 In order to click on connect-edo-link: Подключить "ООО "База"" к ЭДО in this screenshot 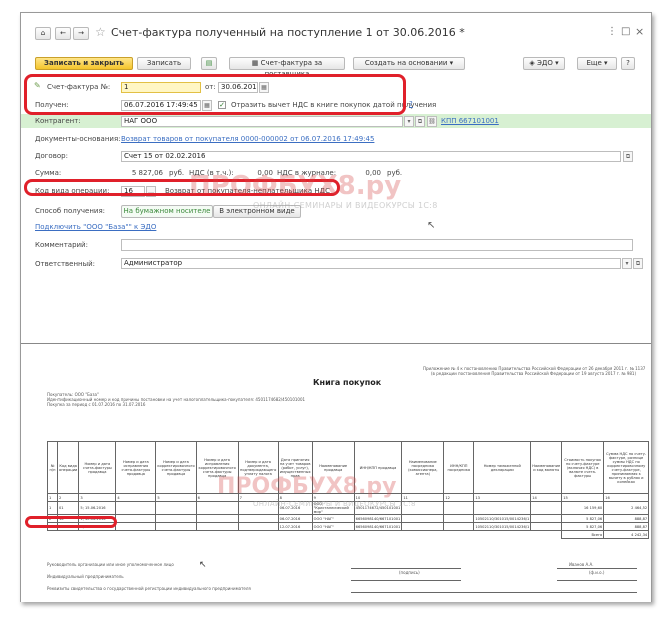, I will do `click(95, 227)`.